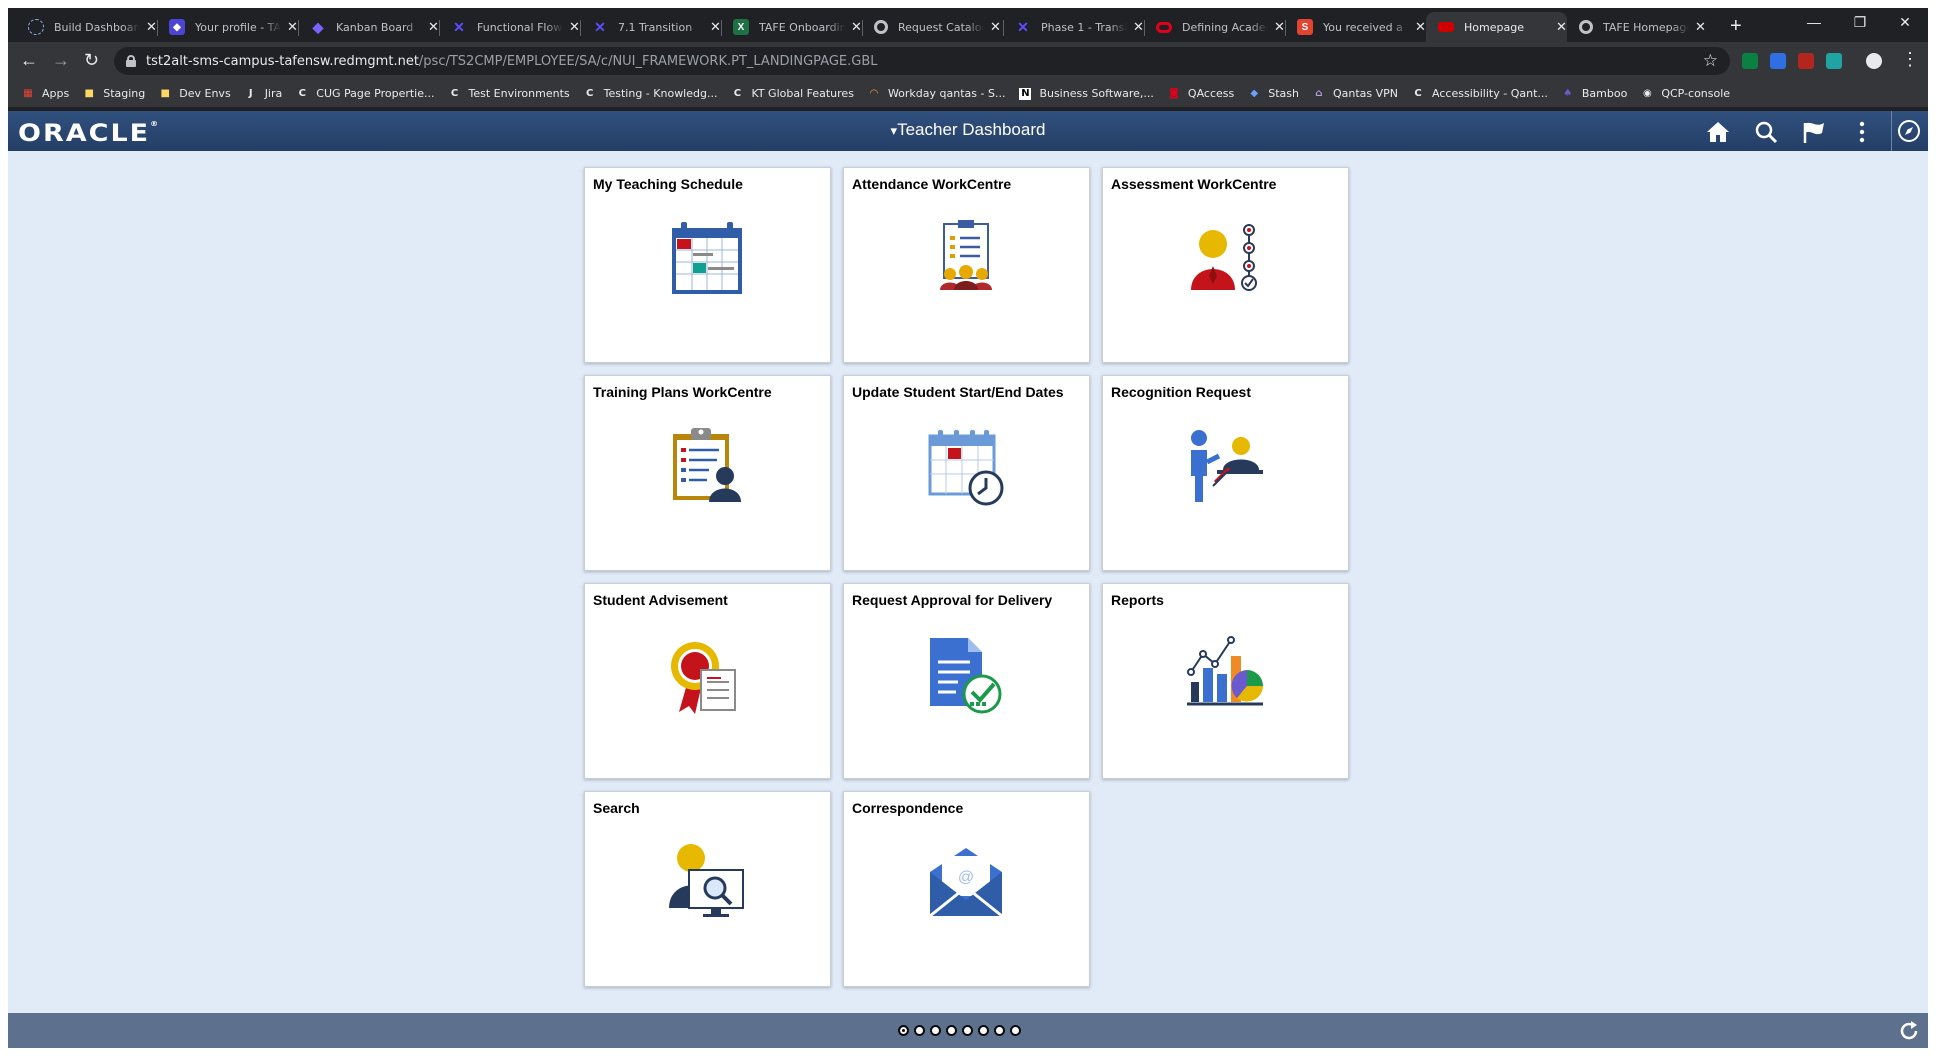  What do you see at coordinates (1806, 61) in the screenshot?
I see `ublock-icon` at bounding box center [1806, 61].